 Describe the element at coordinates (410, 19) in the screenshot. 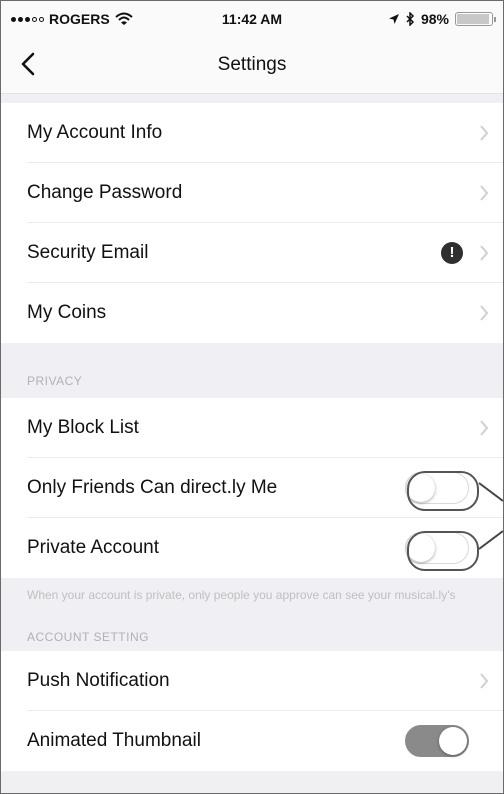

I see `bluetooth-icon` at that location.